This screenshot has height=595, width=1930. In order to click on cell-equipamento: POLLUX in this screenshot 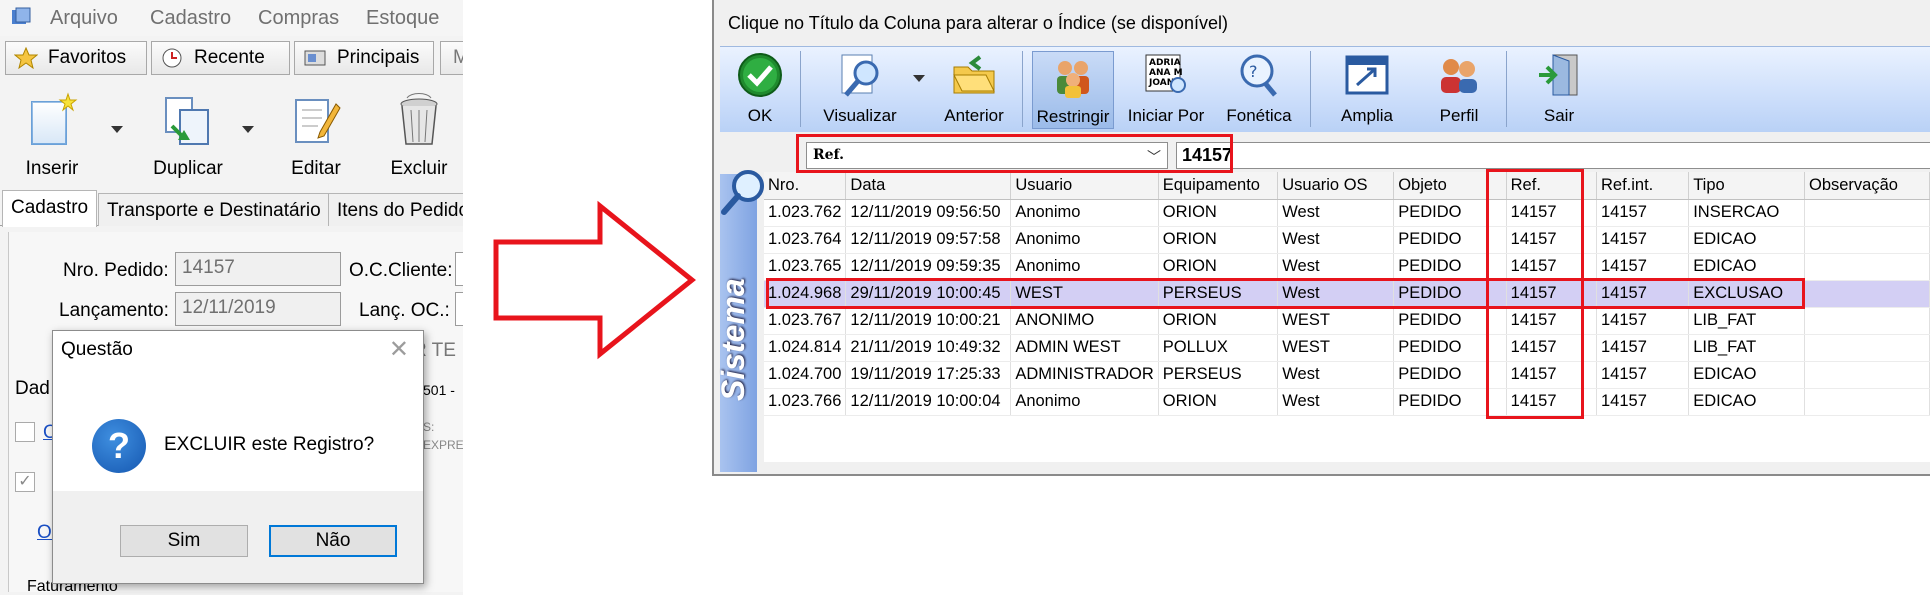, I will do `click(1218, 348)`.